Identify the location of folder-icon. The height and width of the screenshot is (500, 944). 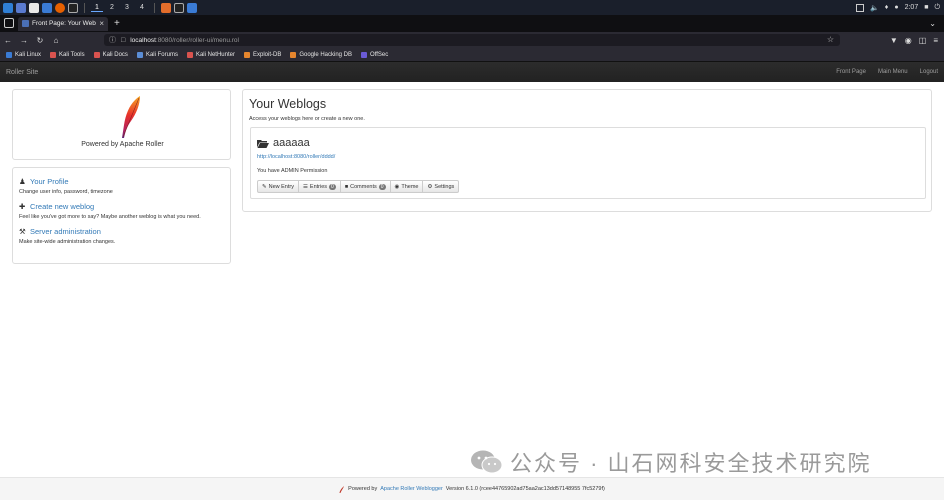
(47, 7).